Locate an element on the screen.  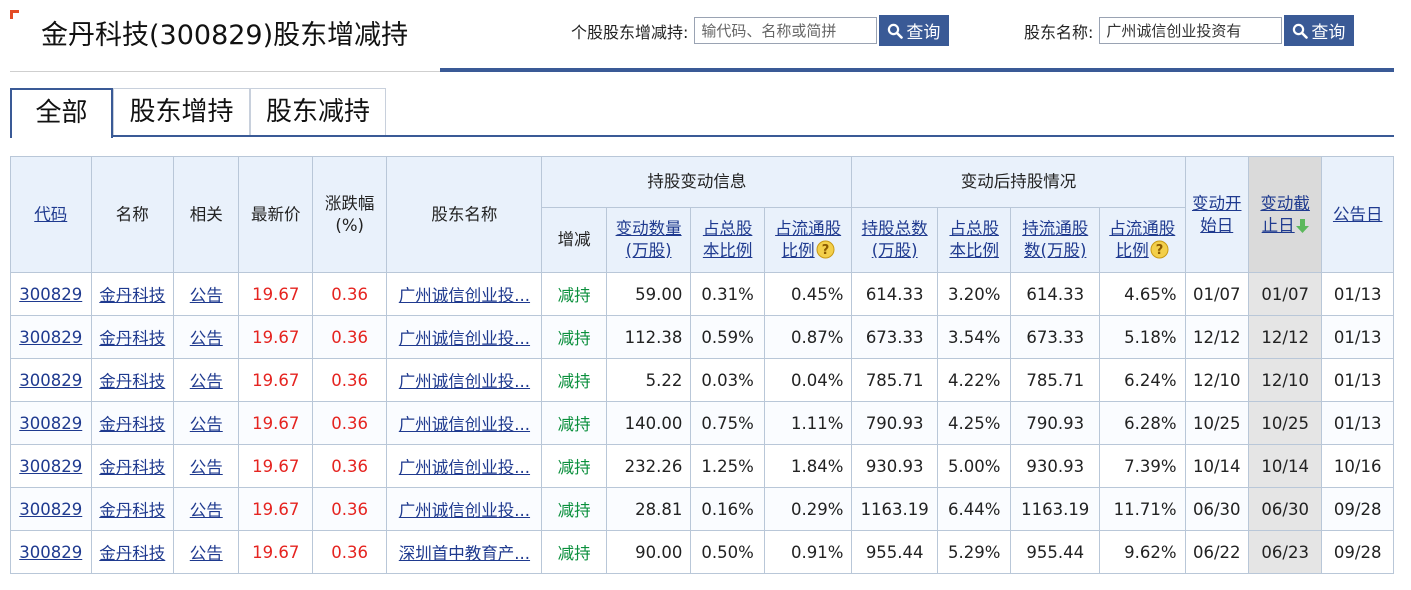
header-announce-date: 公告日 is located at coordinates (1357, 214).